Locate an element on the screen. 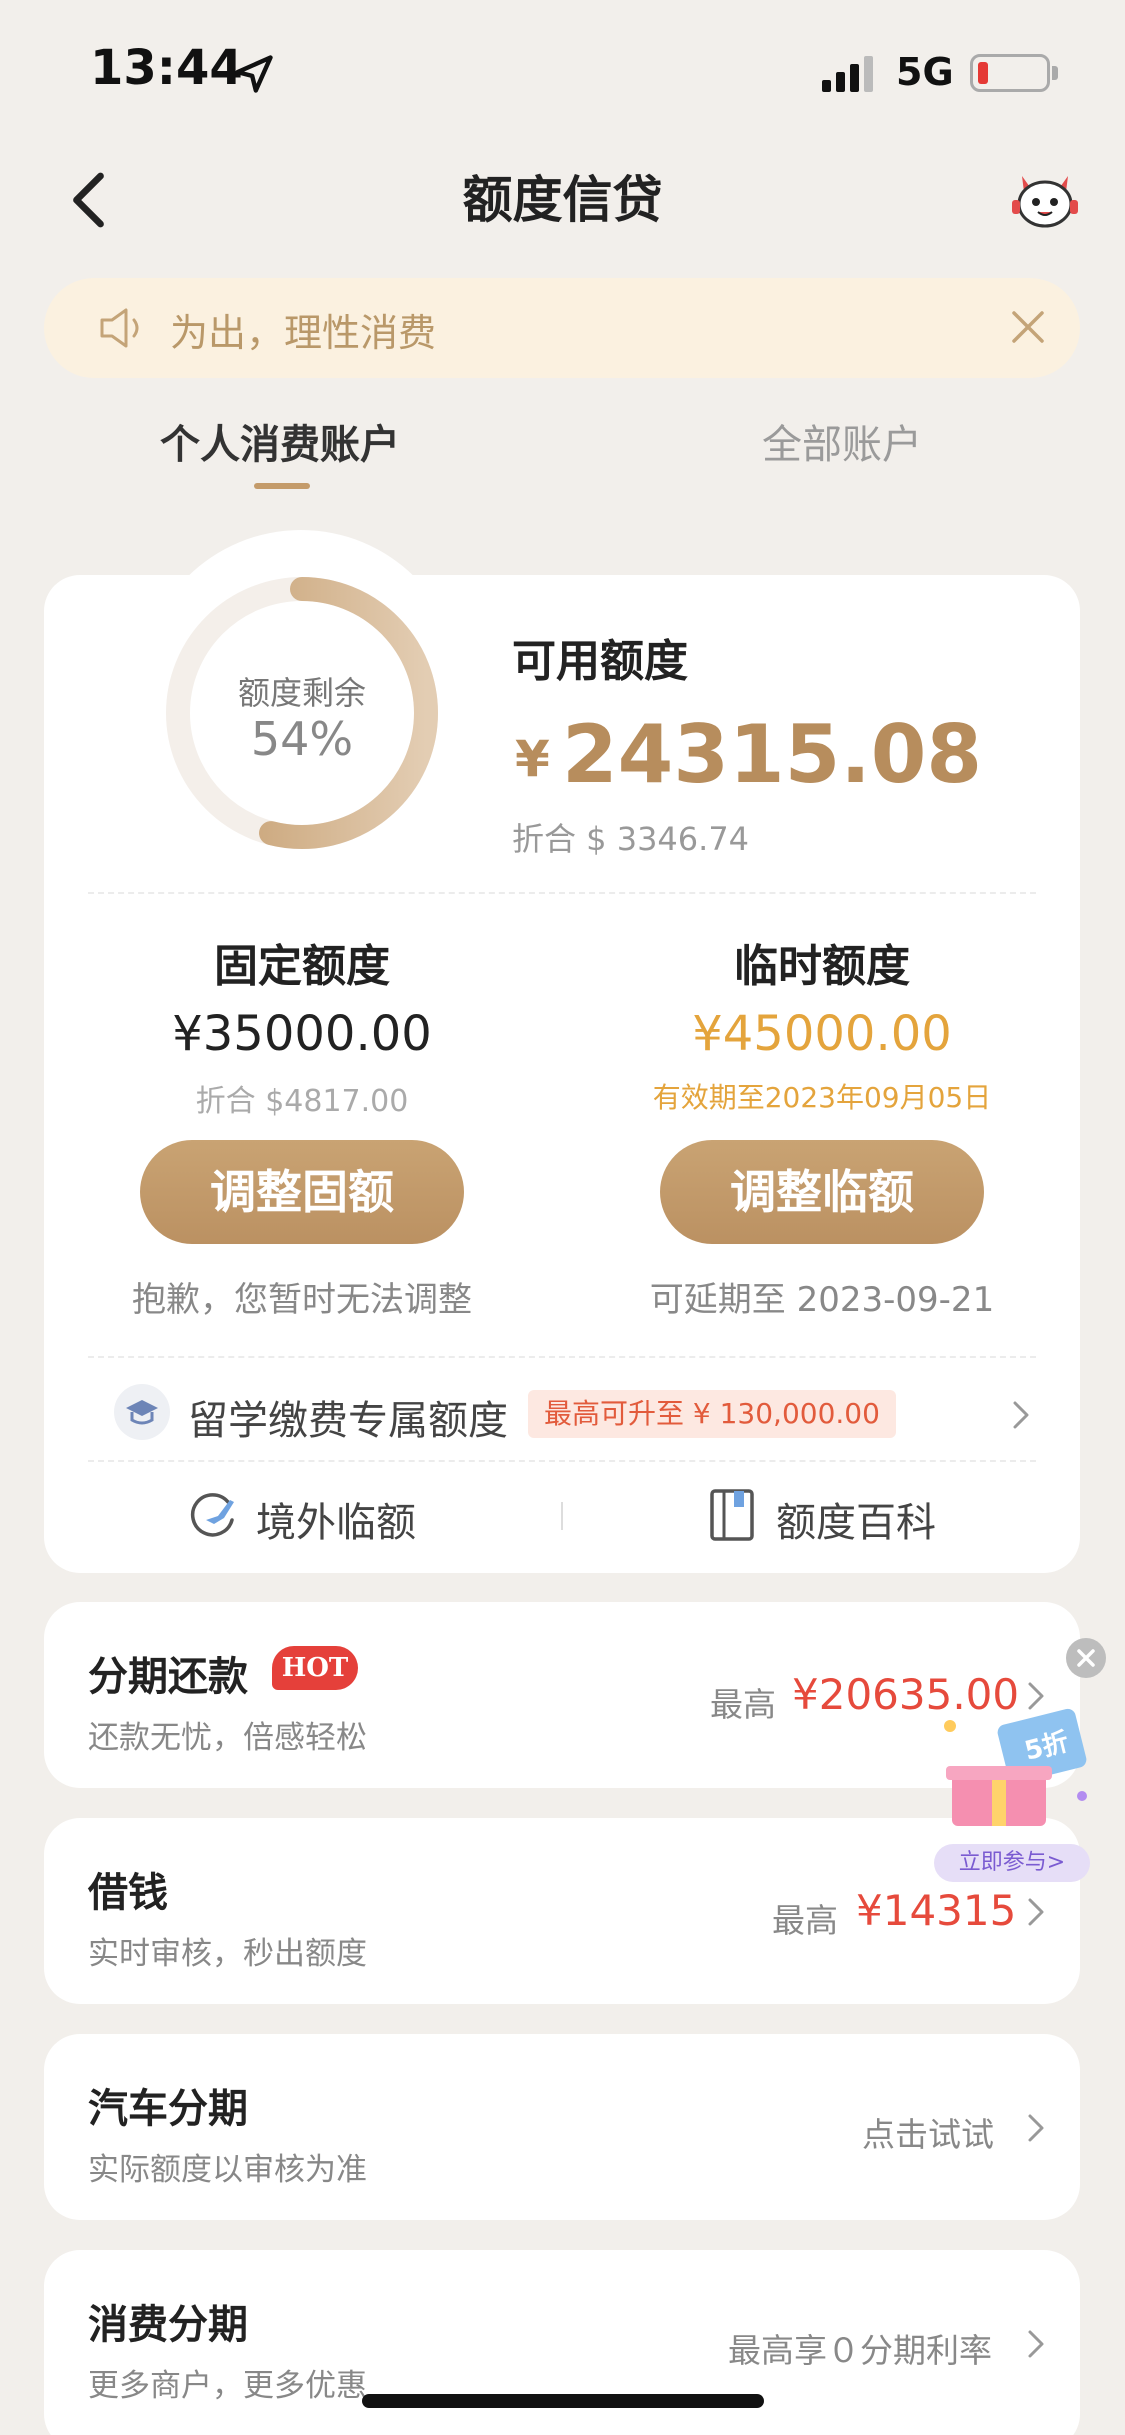 This screenshot has height=2435, width=1125. promo-join-button: 立即参与> is located at coordinates (1012, 1863).